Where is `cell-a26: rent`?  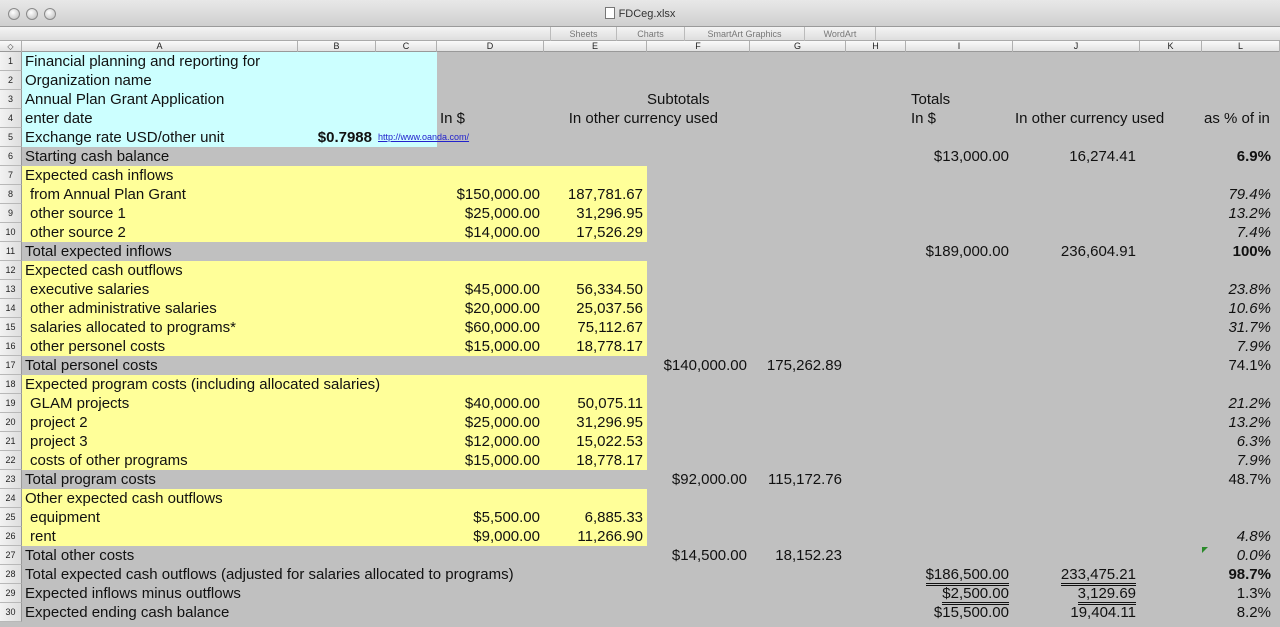
cell-a26: rent is located at coordinates (43, 536).